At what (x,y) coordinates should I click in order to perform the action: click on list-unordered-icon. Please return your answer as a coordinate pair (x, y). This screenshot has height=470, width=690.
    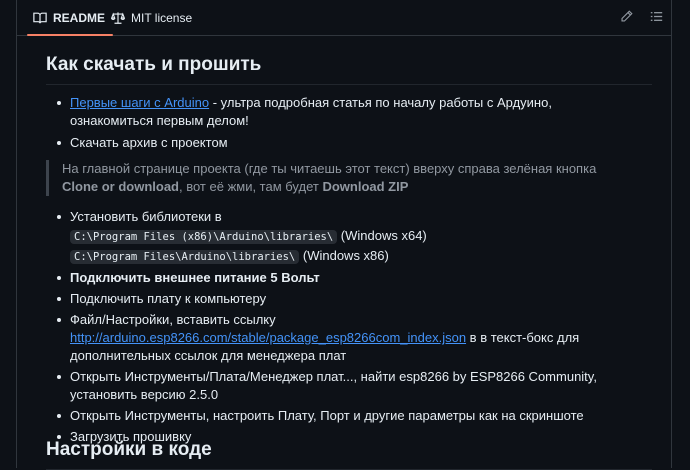
    Looking at the image, I should click on (656, 18).